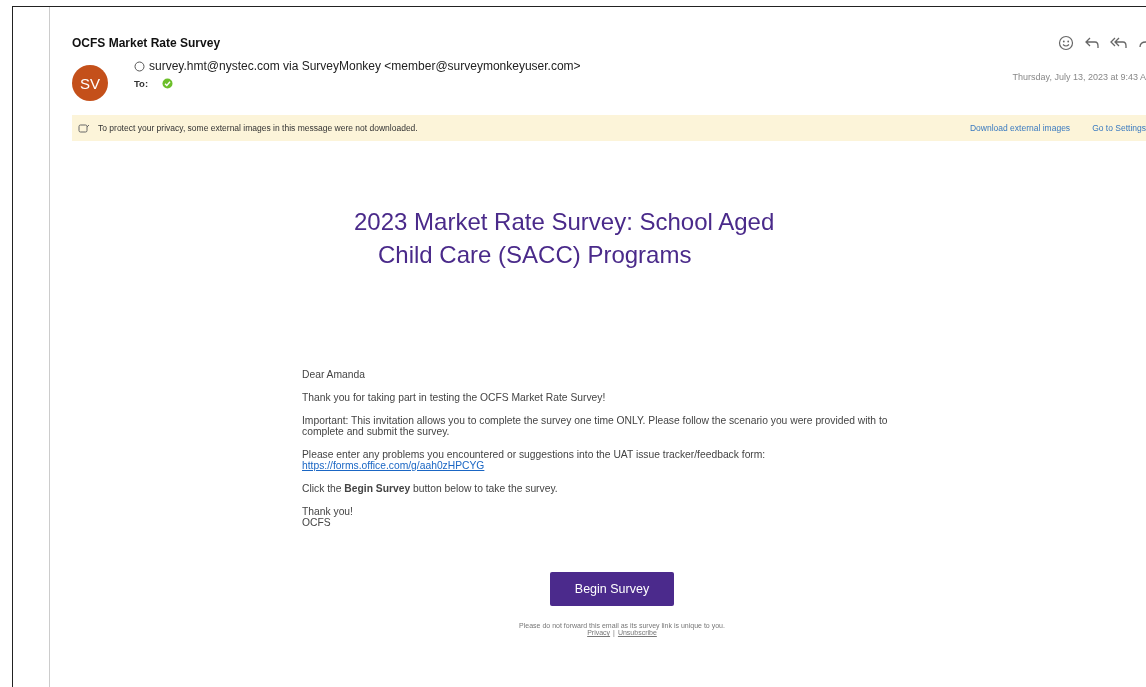  I want to click on signoff: Thank you!, so click(328, 511).